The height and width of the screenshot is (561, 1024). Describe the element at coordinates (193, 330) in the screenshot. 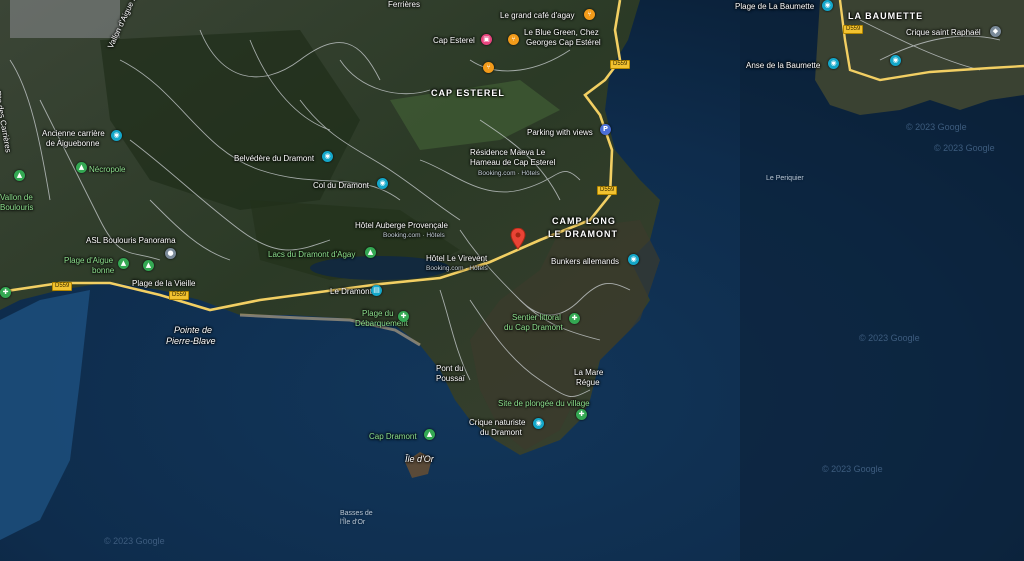

I see `place-pointe: Pointe de` at that location.